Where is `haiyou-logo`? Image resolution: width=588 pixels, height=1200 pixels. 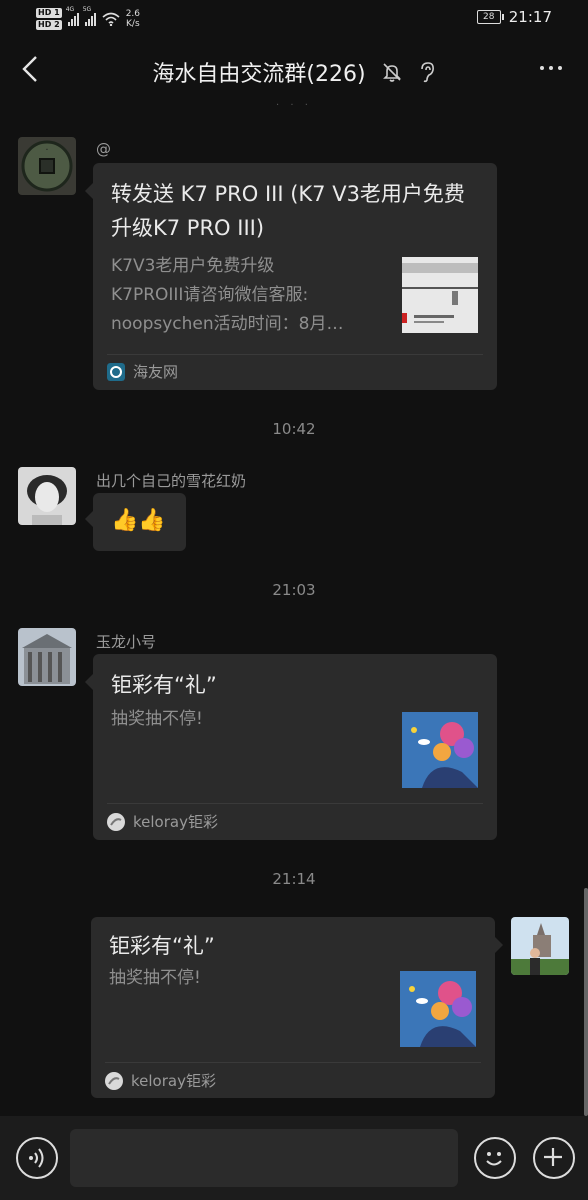
haiyou-logo is located at coordinates (116, 371).